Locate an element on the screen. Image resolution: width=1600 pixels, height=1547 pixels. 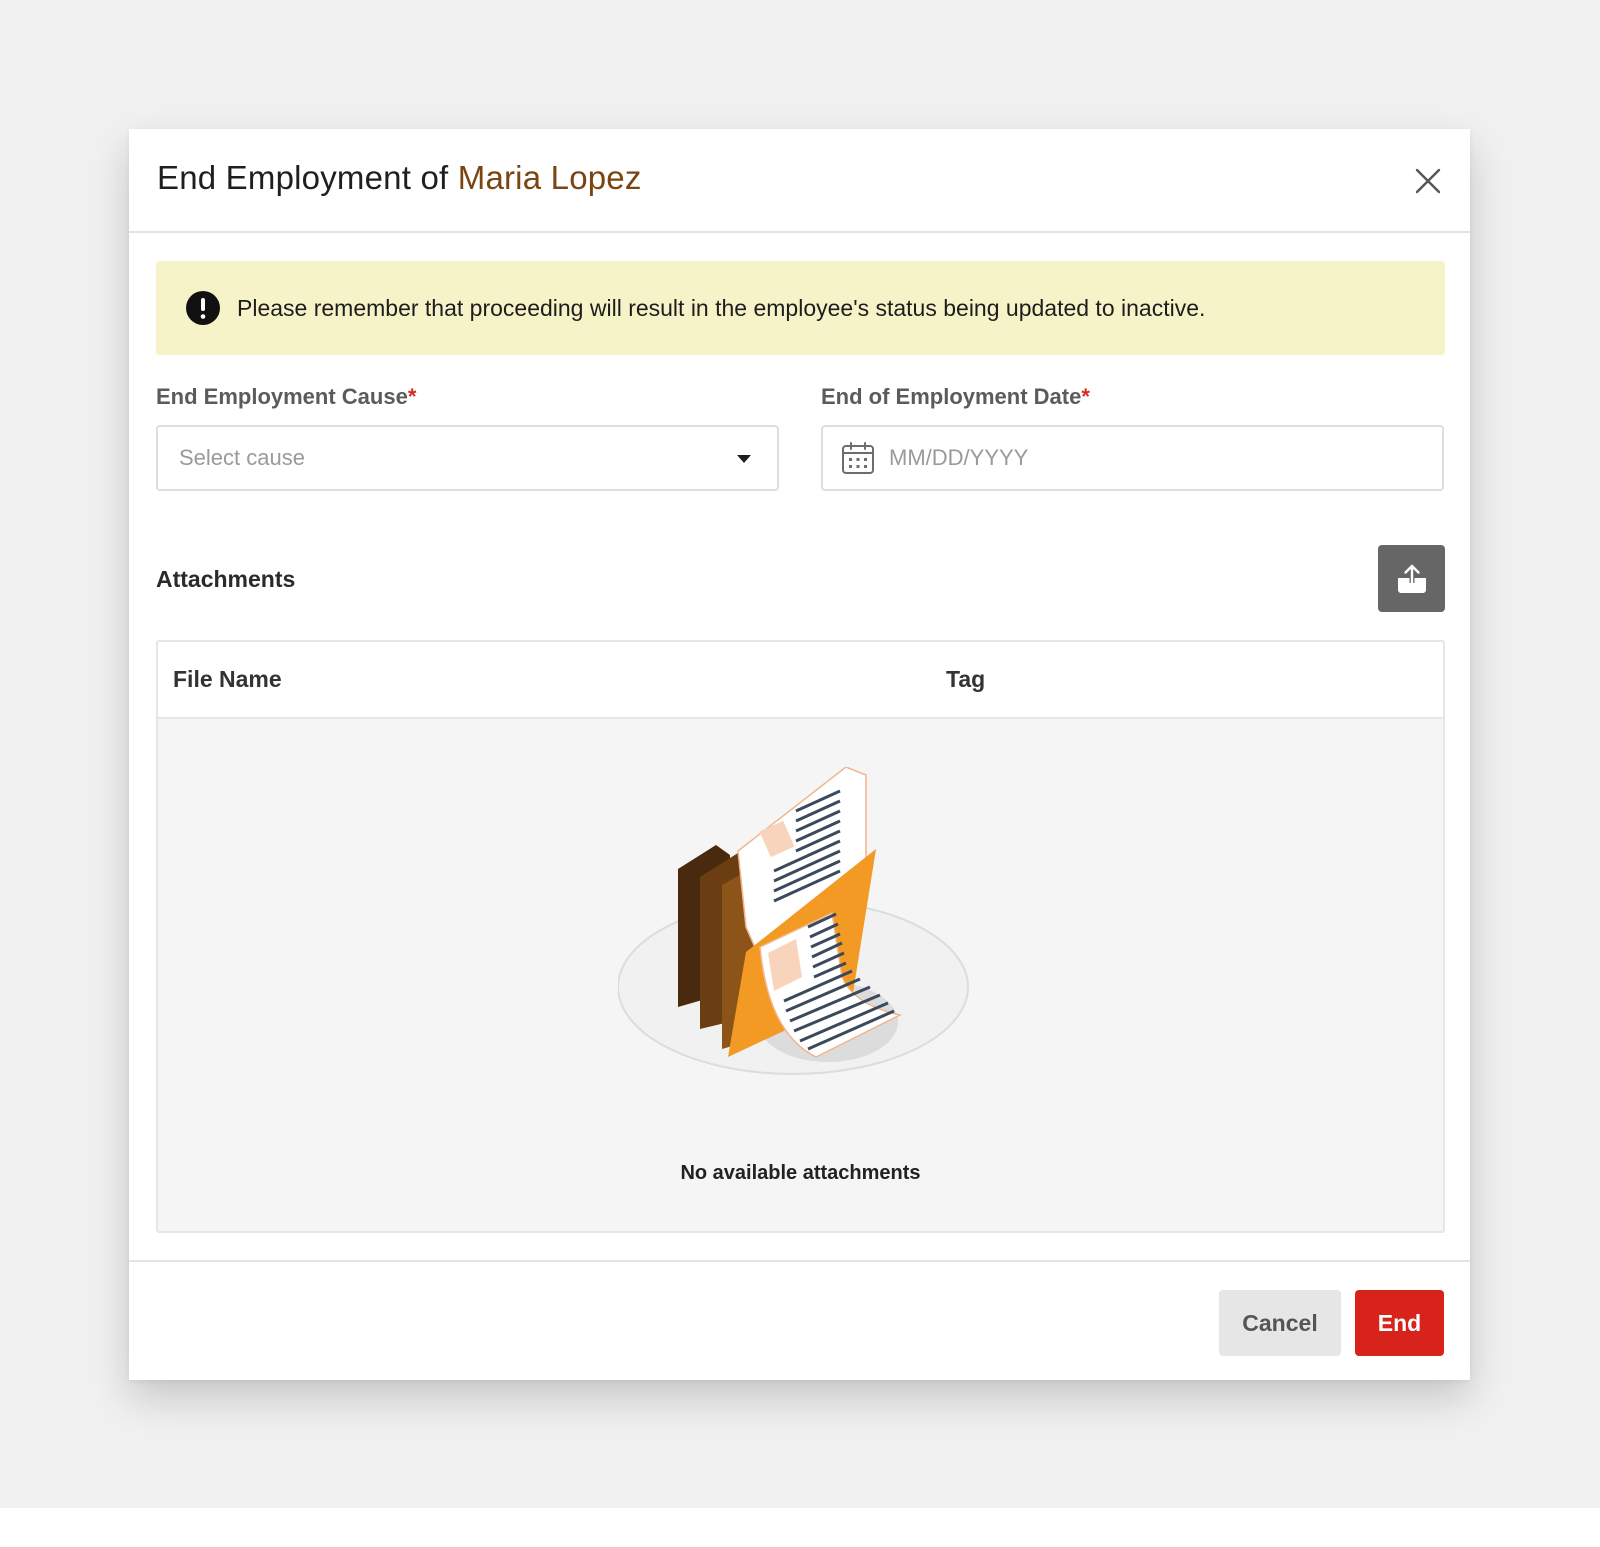
date-input: MM/DD/YYYY is located at coordinates (1132, 458).